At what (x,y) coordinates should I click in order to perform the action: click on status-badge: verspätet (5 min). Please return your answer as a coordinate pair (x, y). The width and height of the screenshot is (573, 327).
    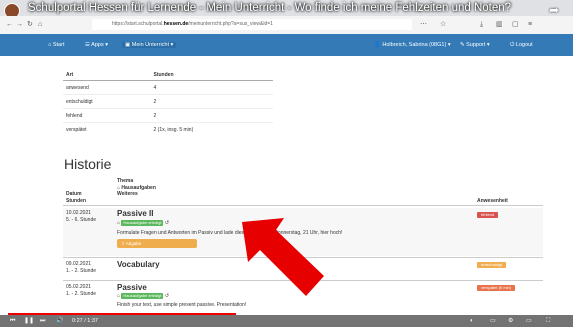
    Looking at the image, I should click on (496, 288).